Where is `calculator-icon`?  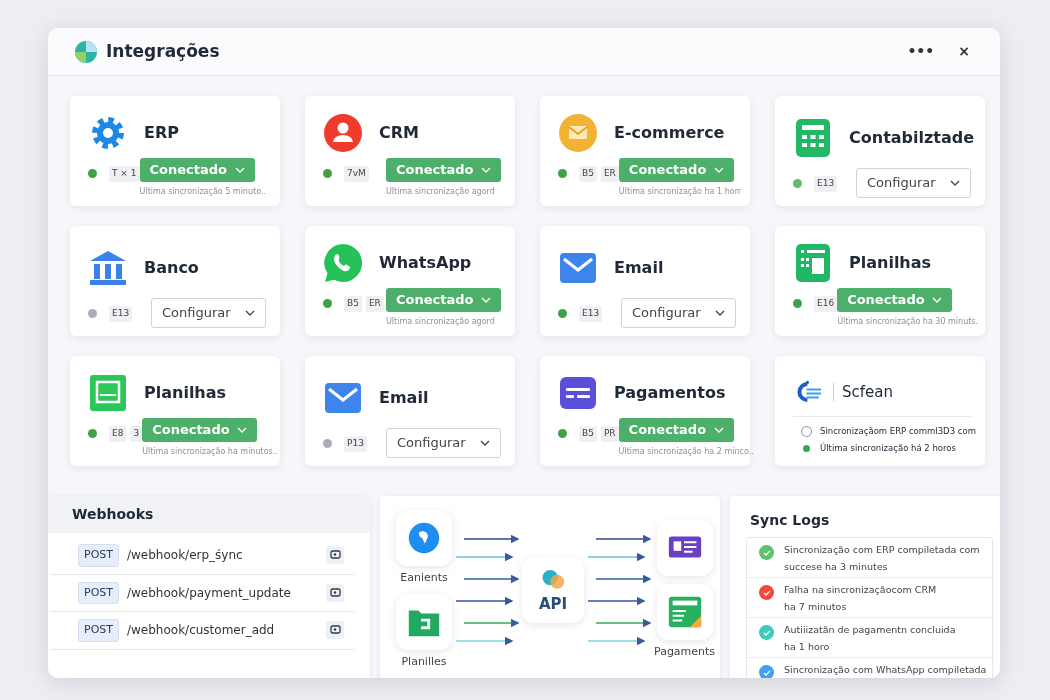
calculator-icon is located at coordinates (813, 138).